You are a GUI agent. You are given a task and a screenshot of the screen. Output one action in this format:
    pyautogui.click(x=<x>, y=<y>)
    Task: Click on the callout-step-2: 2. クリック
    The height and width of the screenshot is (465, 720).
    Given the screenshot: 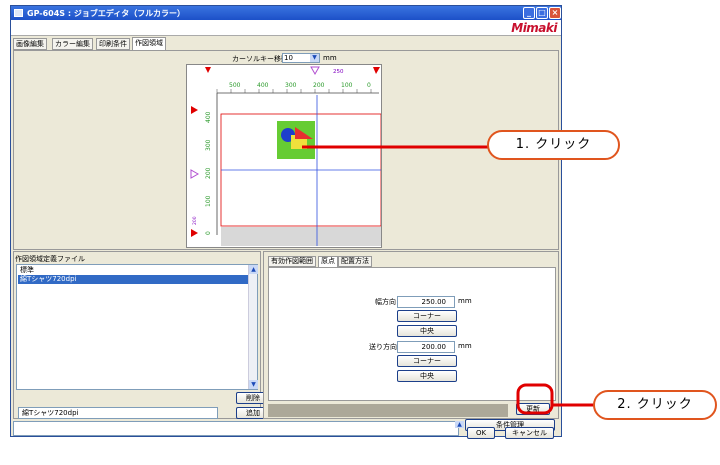 What is the action you would take?
    pyautogui.click(x=655, y=405)
    